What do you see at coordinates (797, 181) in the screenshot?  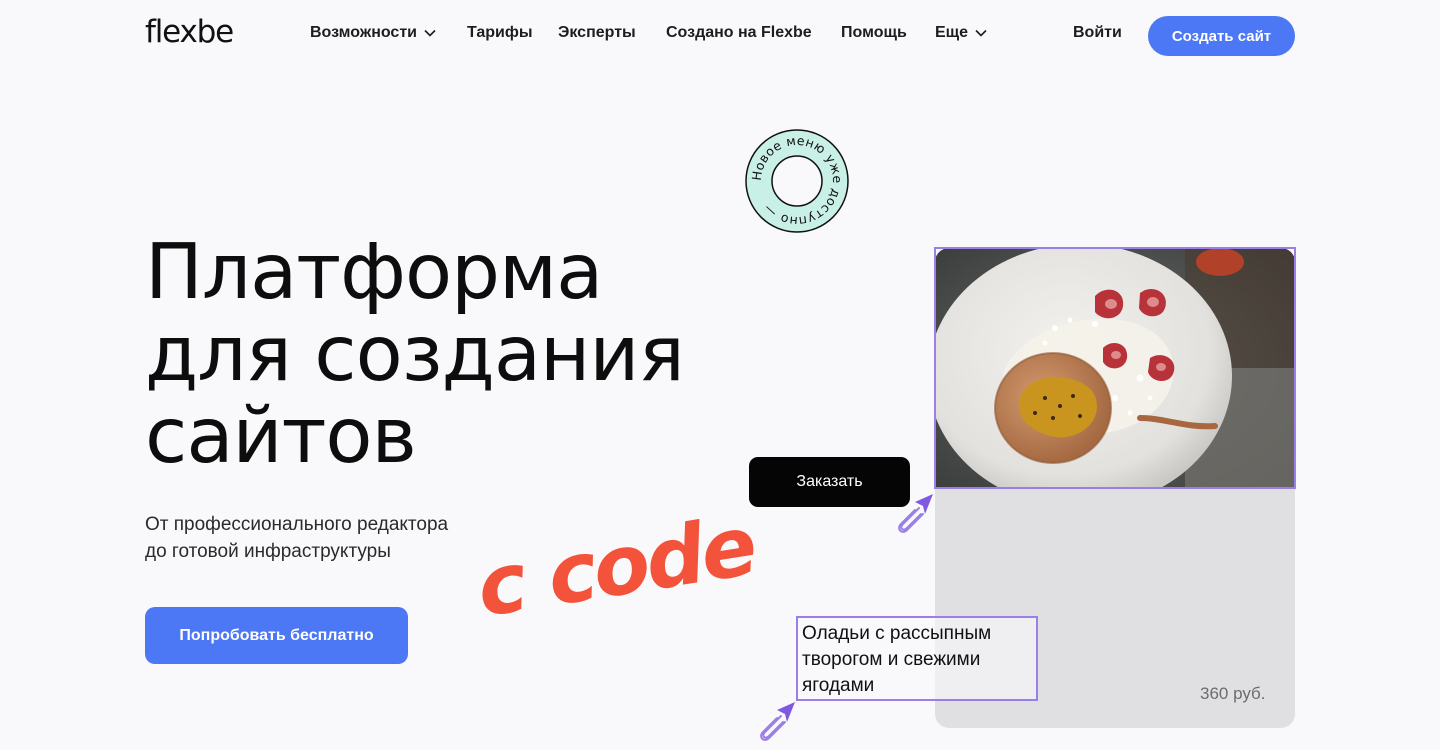 I see `new-menu-badge: Новое меню уже доступно —` at bounding box center [797, 181].